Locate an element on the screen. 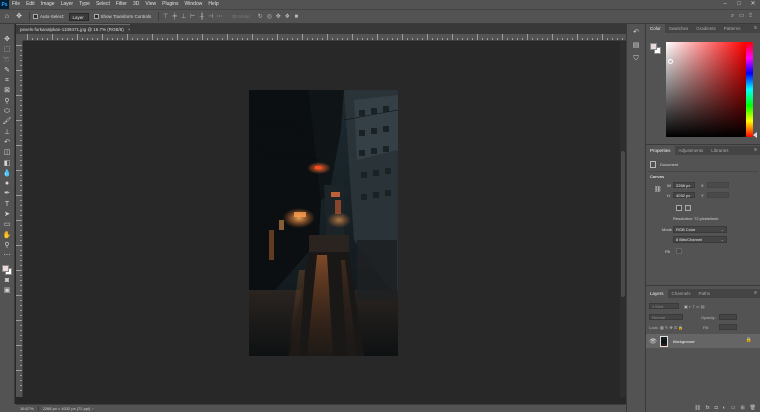  fill-color-swatch is located at coordinates (679, 251).